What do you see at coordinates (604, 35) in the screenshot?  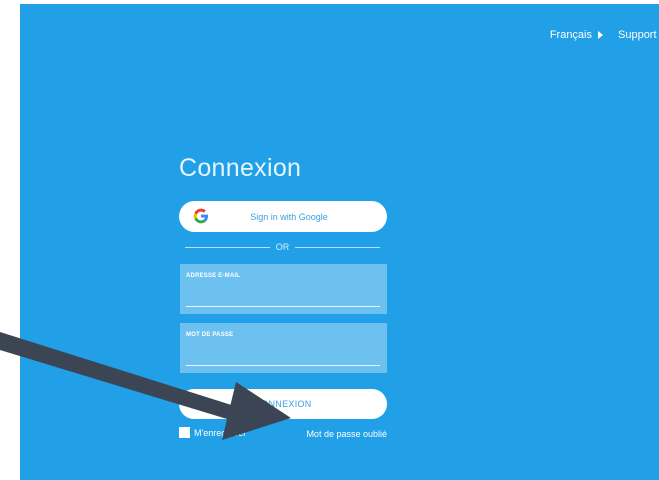 I see `top-navigation: Français Support T` at bounding box center [604, 35].